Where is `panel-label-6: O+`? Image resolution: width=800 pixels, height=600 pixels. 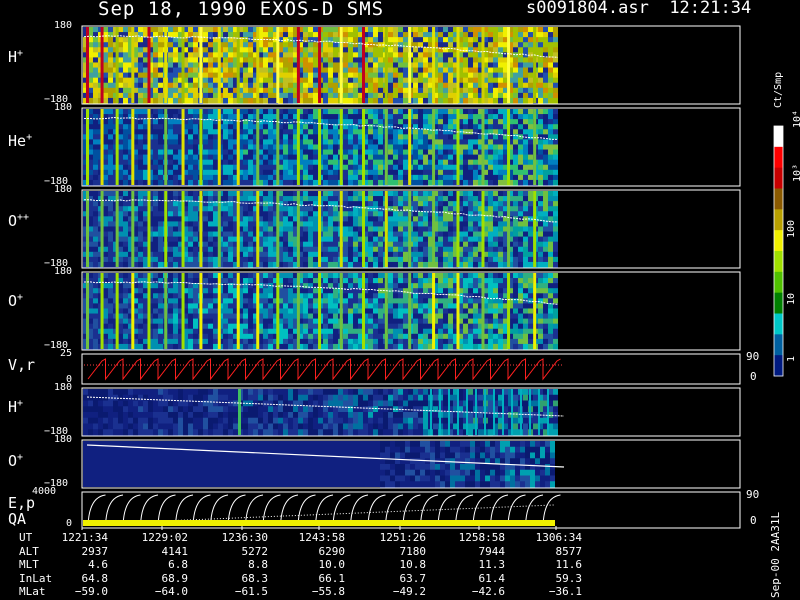 panel-label-6: O+ is located at coordinates (15, 461).